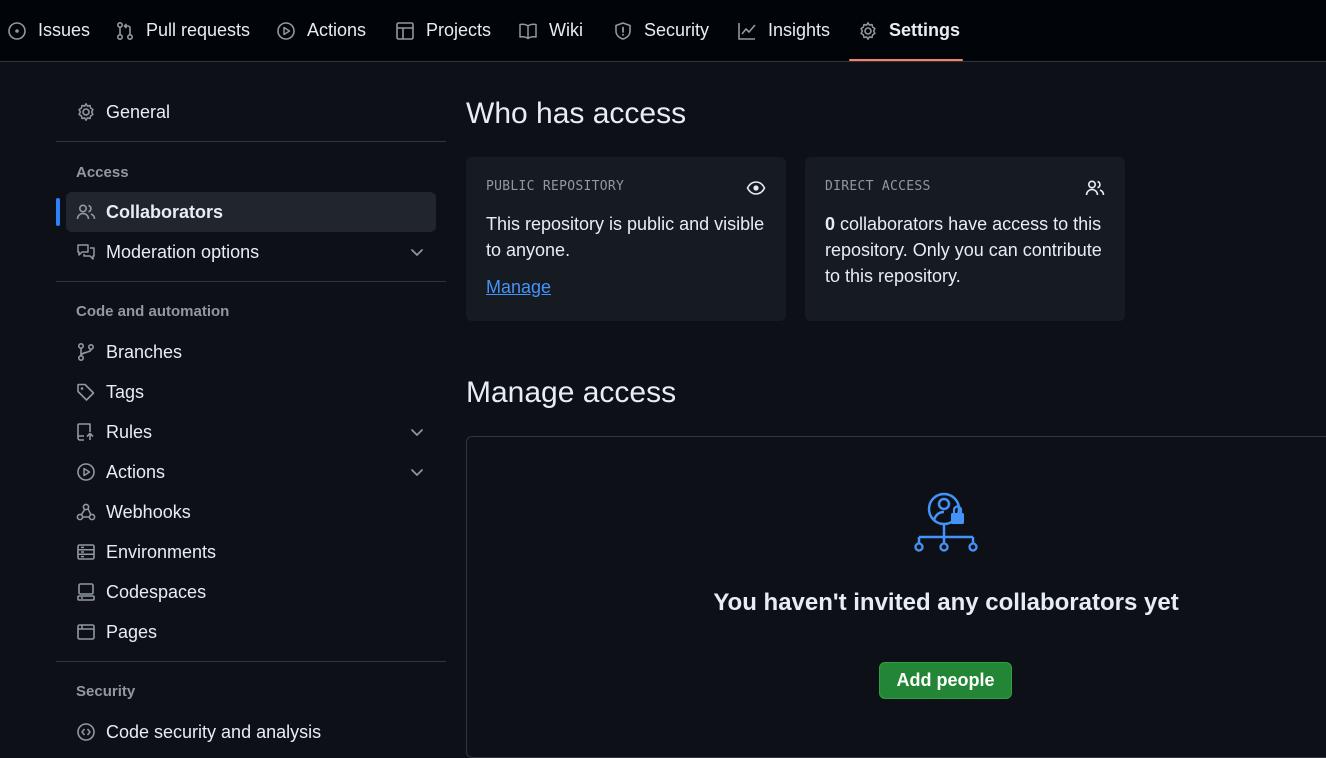 Image resolution: width=1326 pixels, height=758 pixels. Describe the element at coordinates (183, 251) in the screenshot. I see `sidebar-item-label: Moderation options` at that location.